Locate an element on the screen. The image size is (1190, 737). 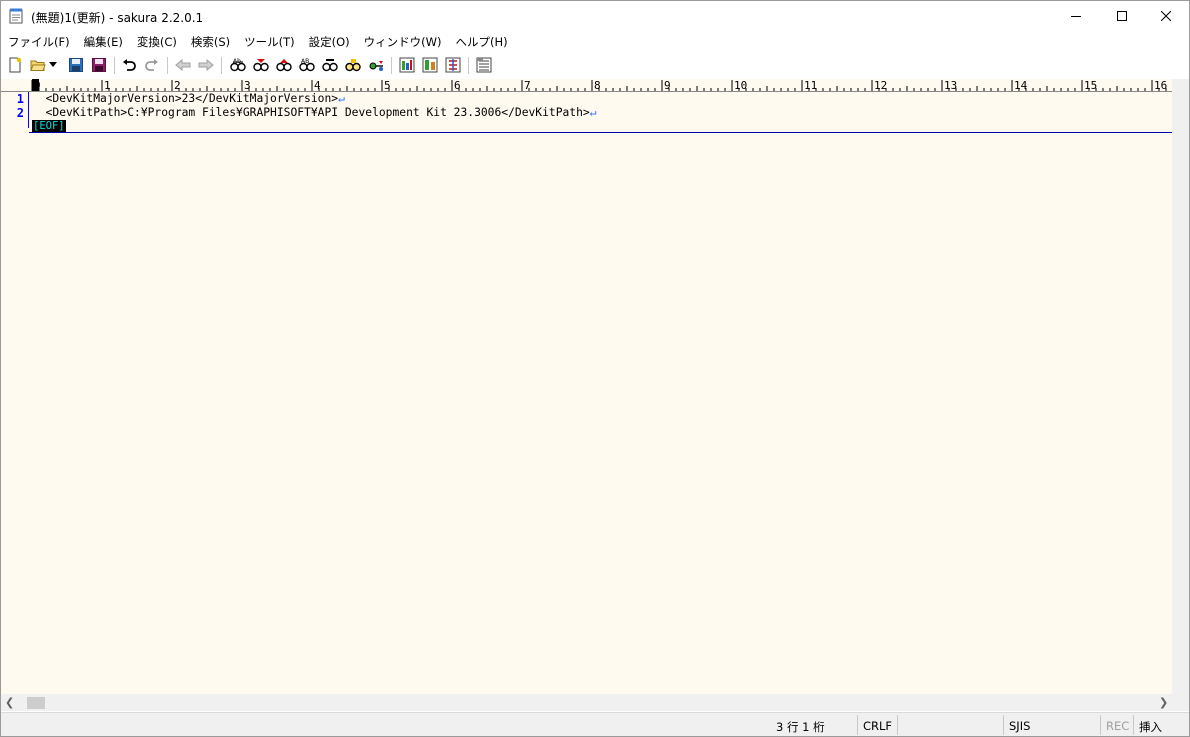
menu-window: ウィンドウ(W) is located at coordinates (403, 41).